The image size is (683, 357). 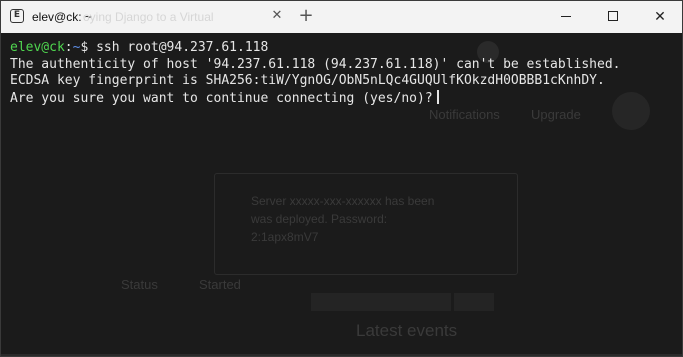 What do you see at coordinates (407, 330) in the screenshot?
I see `background-latest-events: Latest events` at bounding box center [407, 330].